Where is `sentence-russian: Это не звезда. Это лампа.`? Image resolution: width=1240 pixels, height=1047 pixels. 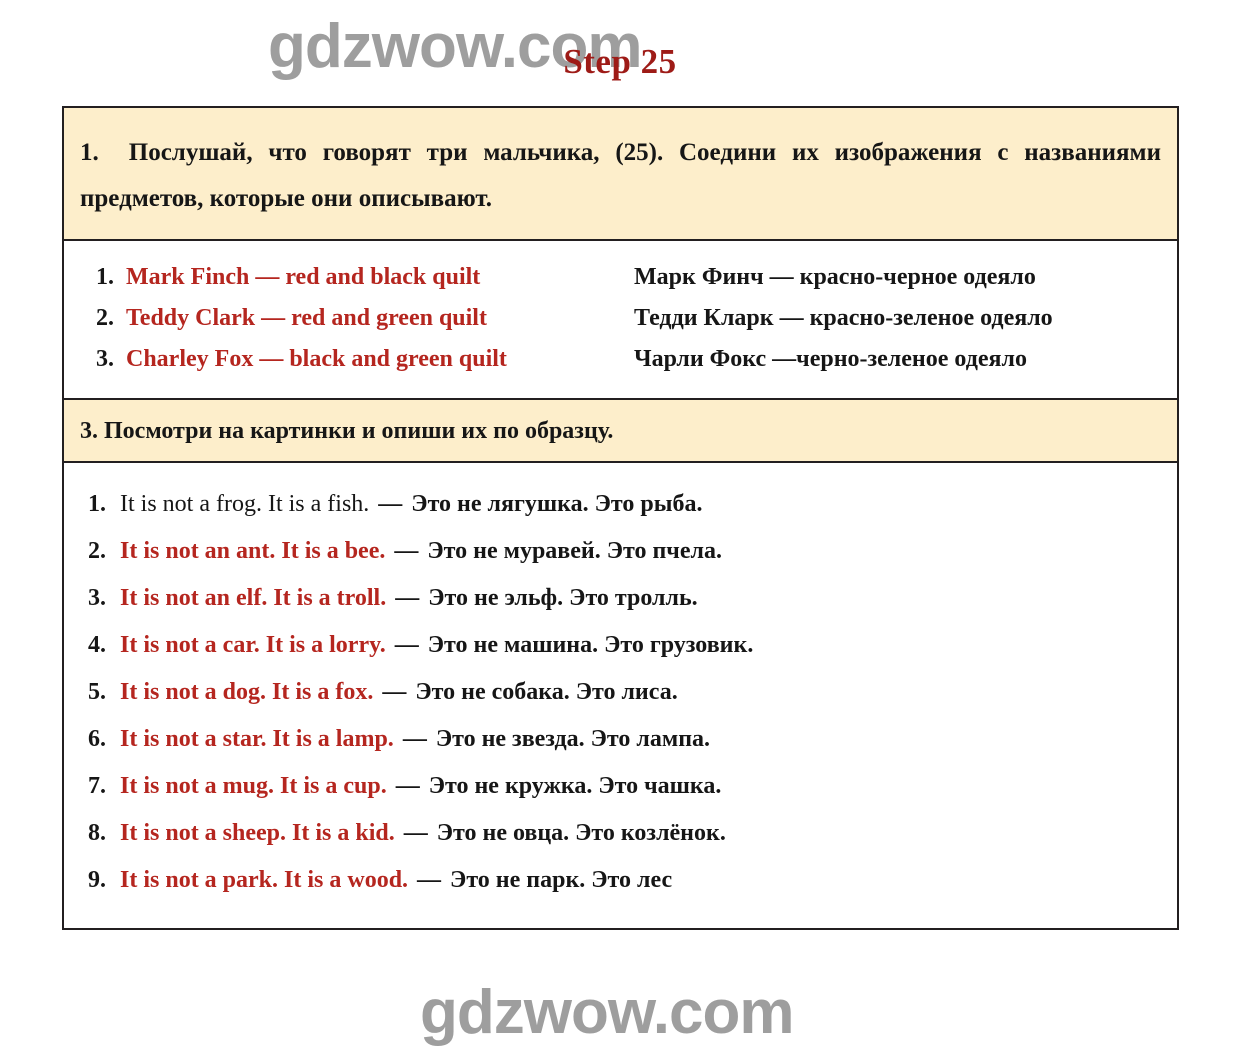
sentence-russian: Это не звезда. Это лампа. is located at coordinates (573, 738).